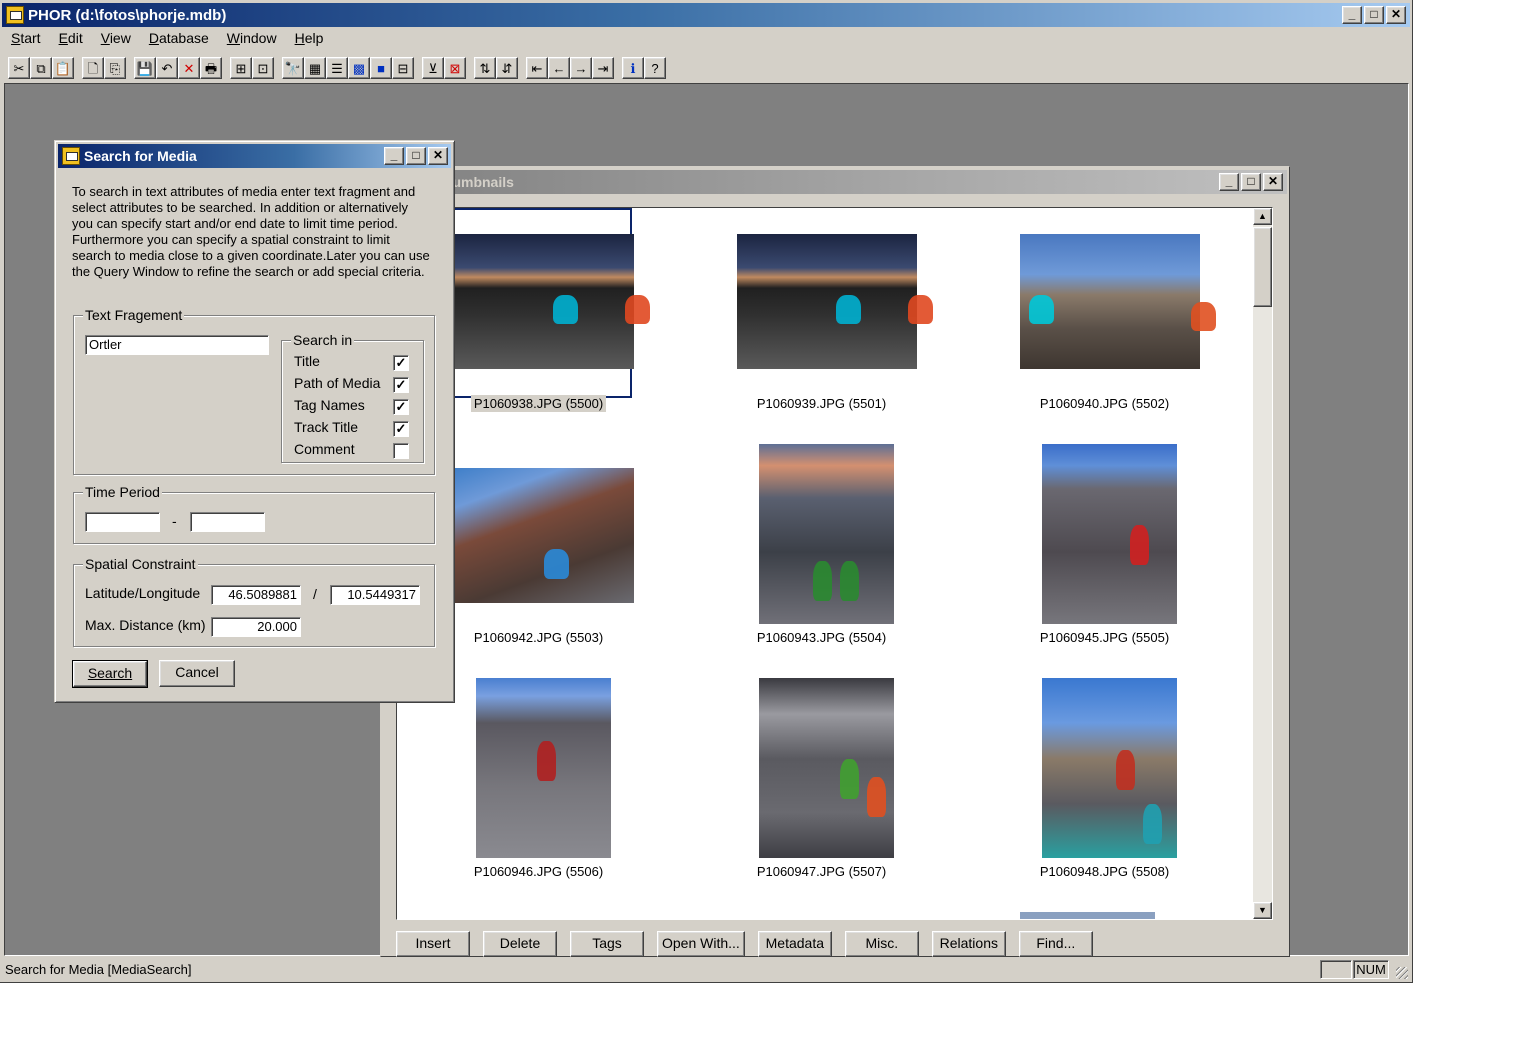 This screenshot has height=1037, width=1529. What do you see at coordinates (167, 68) in the screenshot?
I see `undo-button: ↶` at bounding box center [167, 68].